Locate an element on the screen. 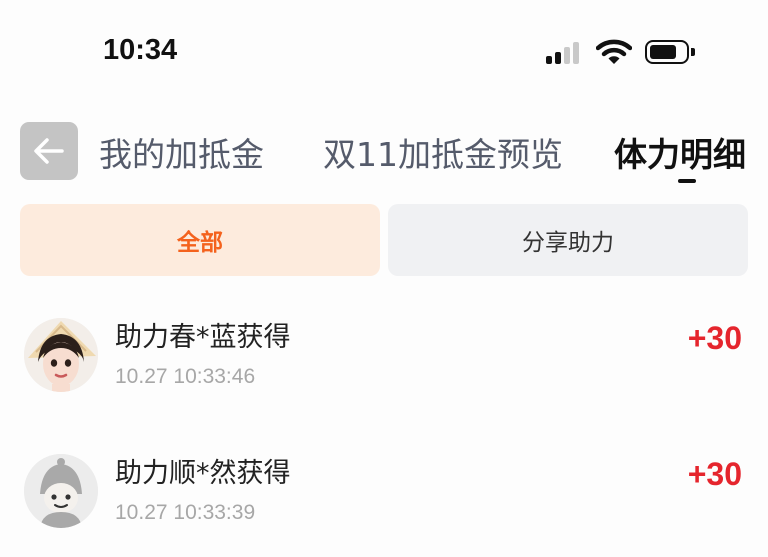  tab-bar: 我的加抵金 双11加抵金预览 体力明细 is located at coordinates (384, 150).